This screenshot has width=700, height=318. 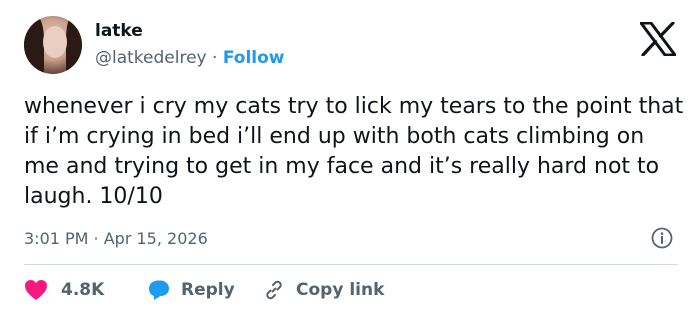 What do you see at coordinates (83, 290) in the screenshot?
I see `like-count: 4.8K` at bounding box center [83, 290].